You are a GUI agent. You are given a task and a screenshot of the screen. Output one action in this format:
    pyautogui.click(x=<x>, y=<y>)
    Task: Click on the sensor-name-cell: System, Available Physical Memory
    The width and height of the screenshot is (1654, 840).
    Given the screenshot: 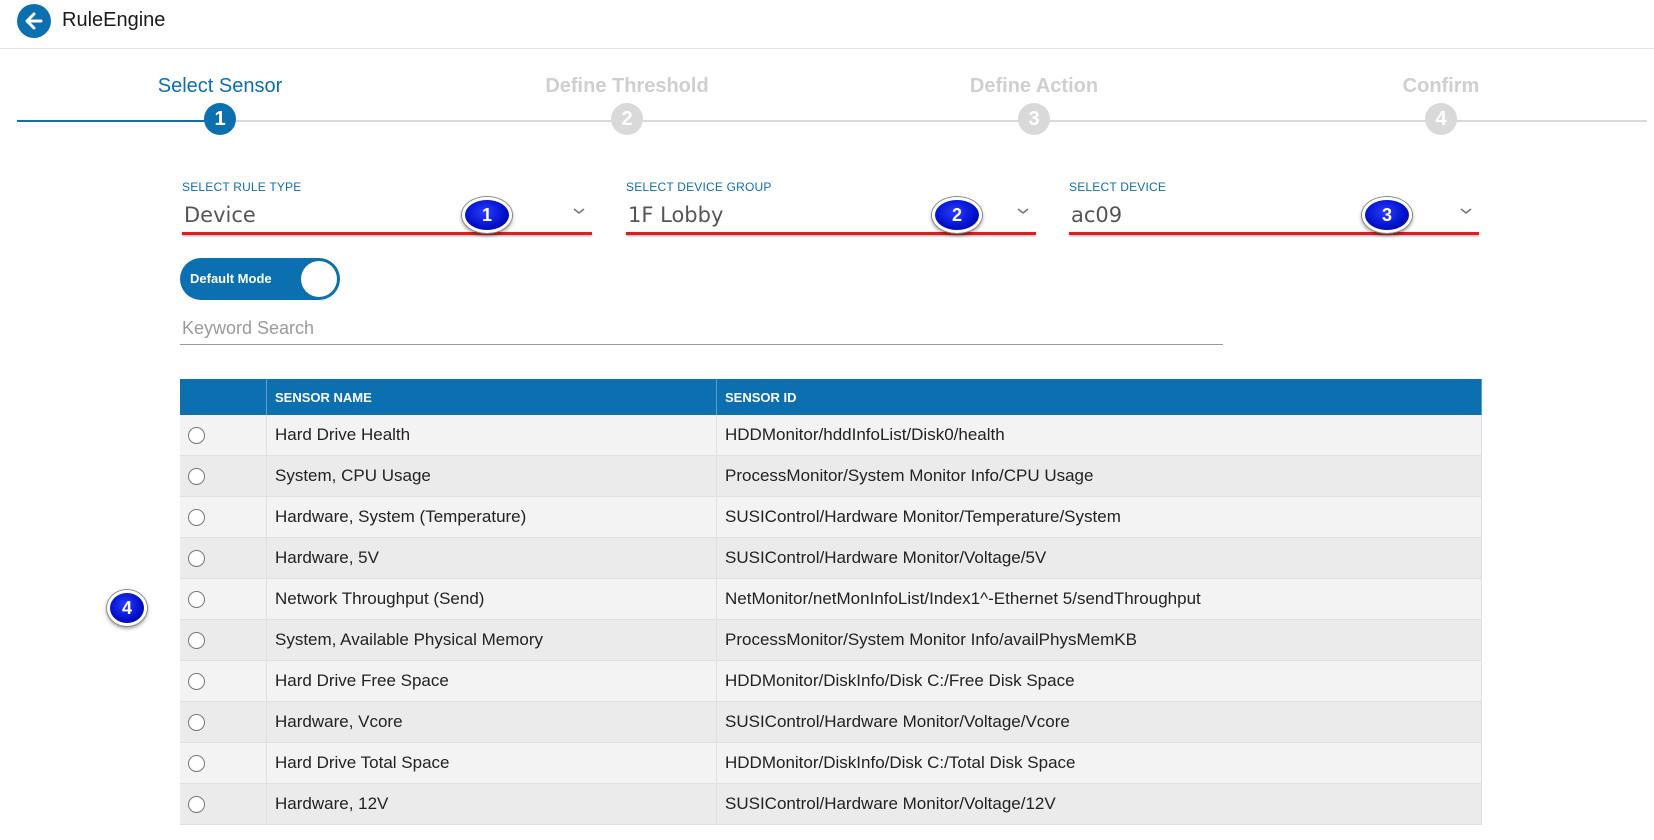 What is the action you would take?
    pyautogui.click(x=491, y=640)
    